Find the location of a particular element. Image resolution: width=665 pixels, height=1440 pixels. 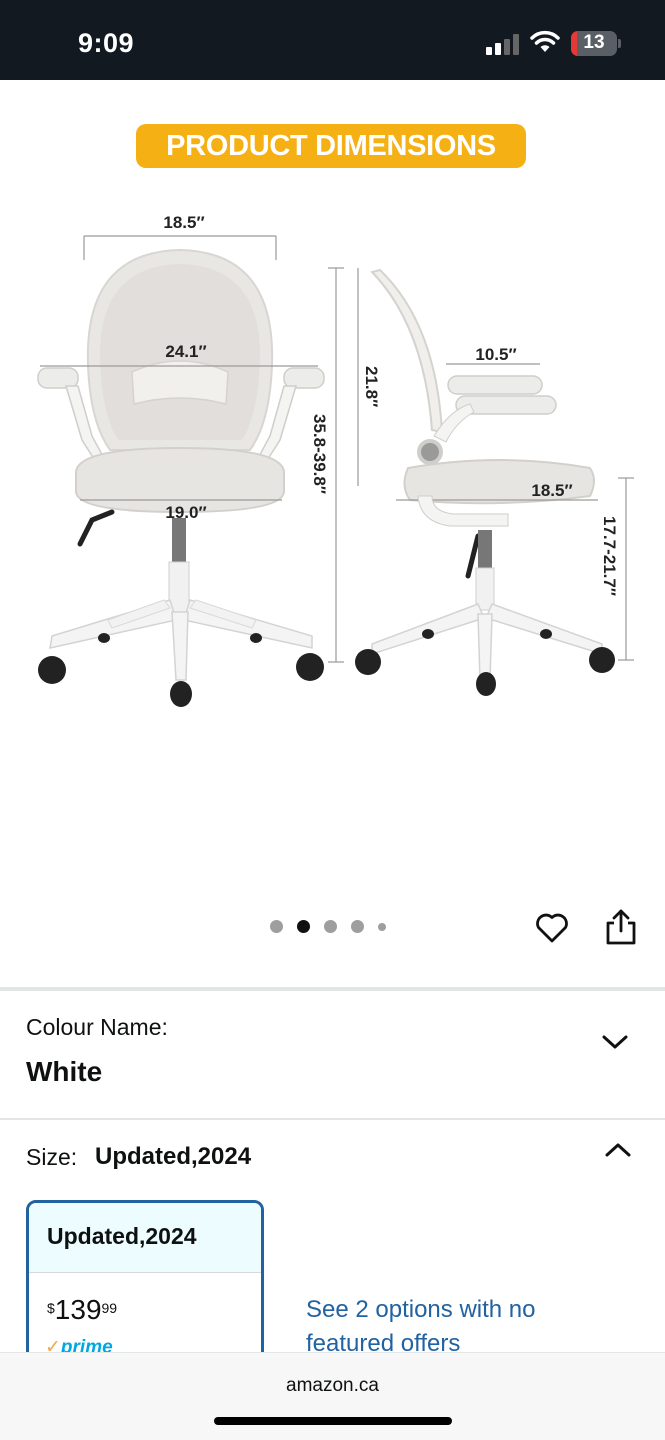

dimensions-badge-label: PRODUCT DIMENSIONS is located at coordinates (331, 145).